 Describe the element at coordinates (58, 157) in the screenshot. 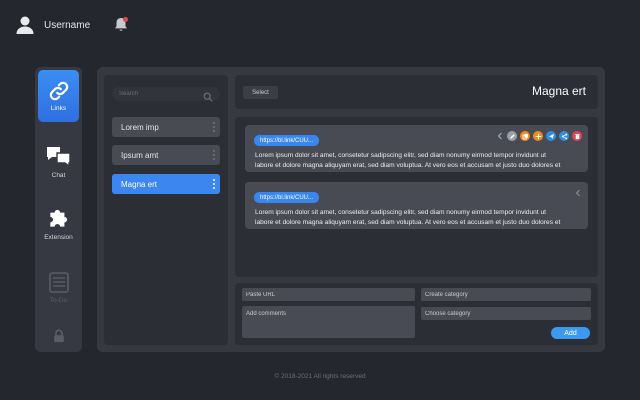

I see `chat-icon` at that location.